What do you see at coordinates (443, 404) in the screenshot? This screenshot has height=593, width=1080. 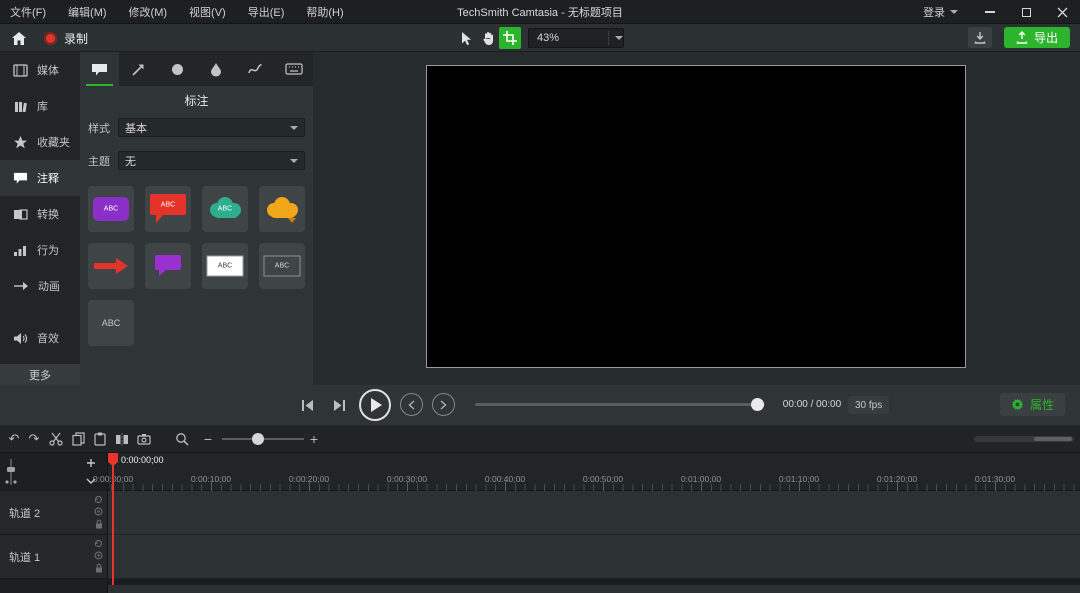 I see `jump-forward-button` at bounding box center [443, 404].